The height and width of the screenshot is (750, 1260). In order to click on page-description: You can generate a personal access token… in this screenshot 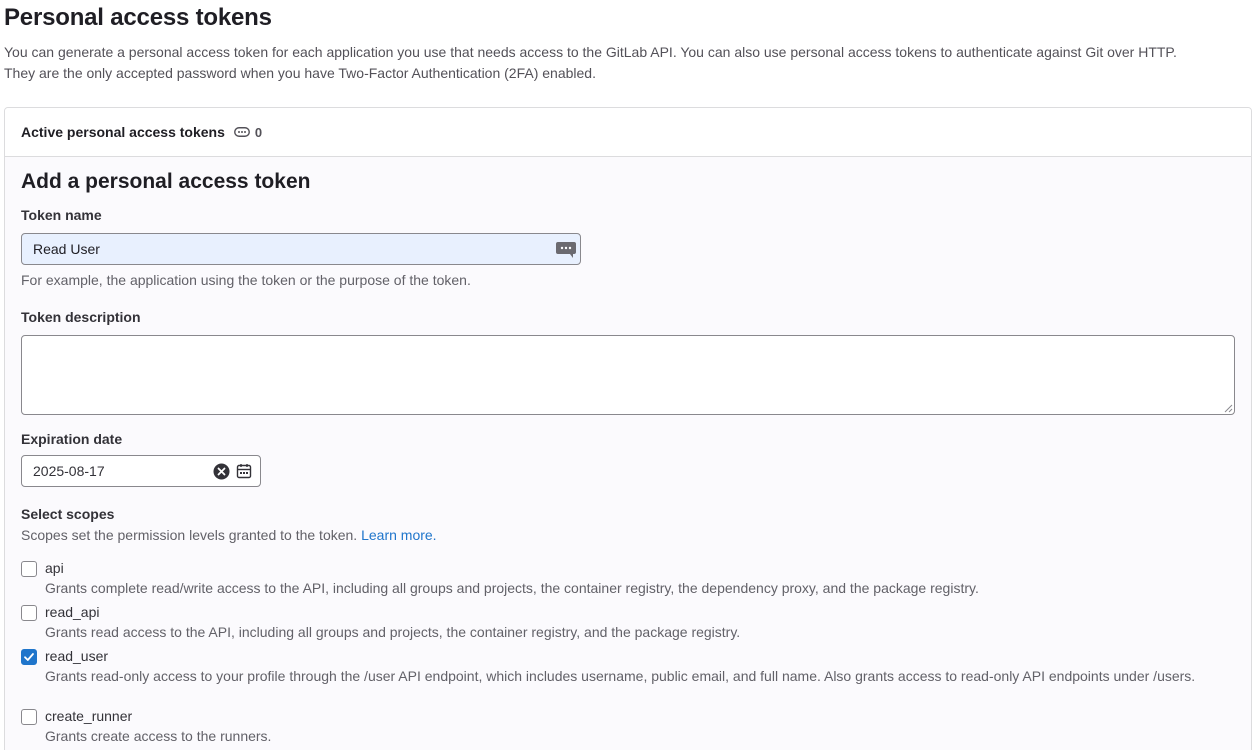, I will do `click(630, 63)`.